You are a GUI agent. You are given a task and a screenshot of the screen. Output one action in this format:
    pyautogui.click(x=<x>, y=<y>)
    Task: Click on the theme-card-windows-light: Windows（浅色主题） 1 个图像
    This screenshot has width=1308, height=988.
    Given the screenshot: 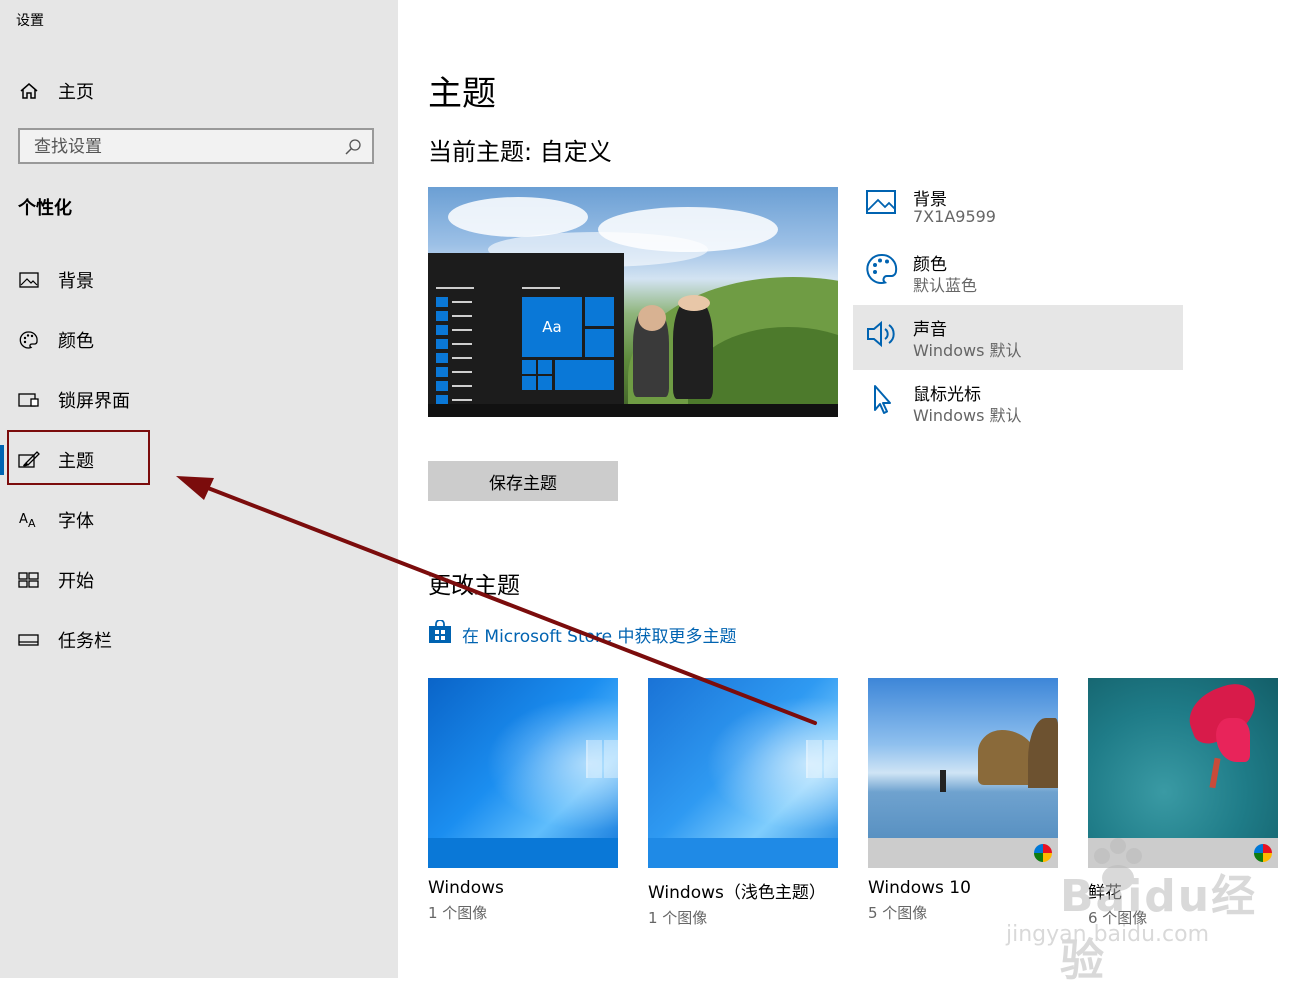 What is the action you would take?
    pyautogui.click(x=743, y=803)
    